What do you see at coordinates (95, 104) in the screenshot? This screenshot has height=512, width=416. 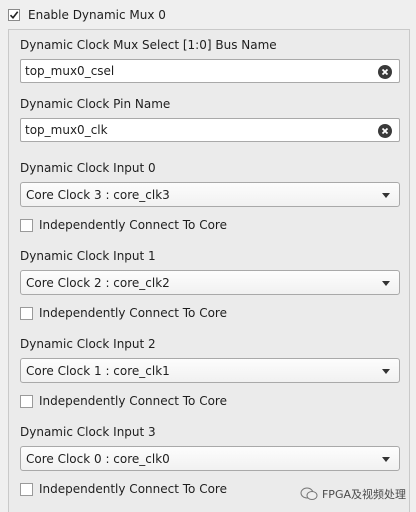 I see `pin-name-label: Dynamic Clock Pin Name` at bounding box center [95, 104].